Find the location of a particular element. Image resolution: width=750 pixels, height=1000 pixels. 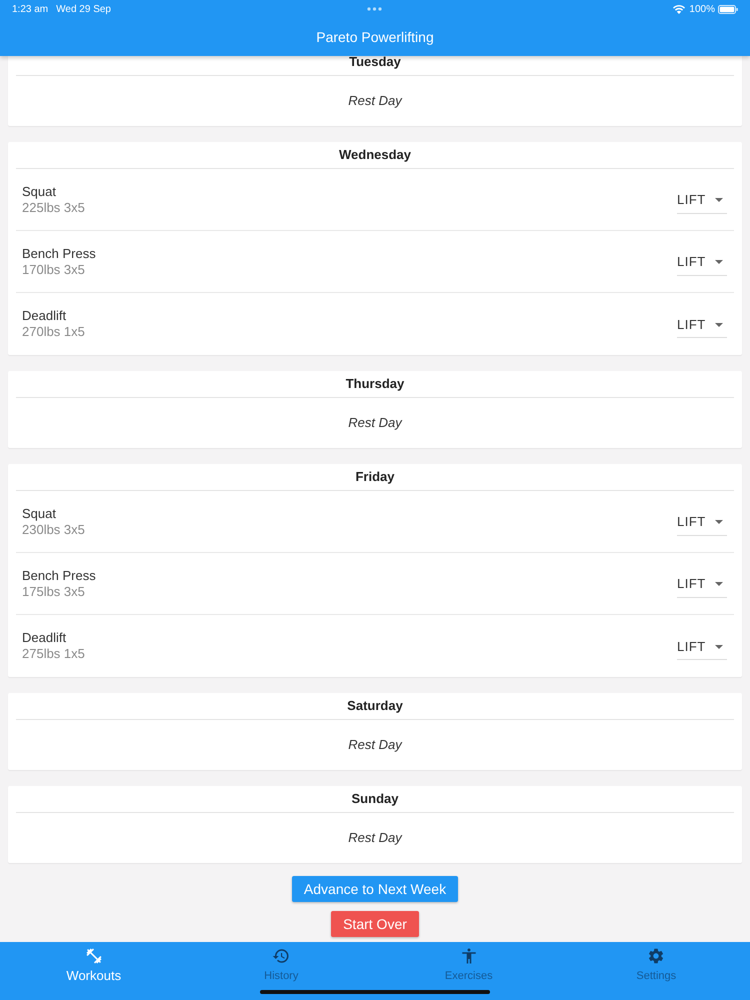

settings-icon is located at coordinates (656, 956).